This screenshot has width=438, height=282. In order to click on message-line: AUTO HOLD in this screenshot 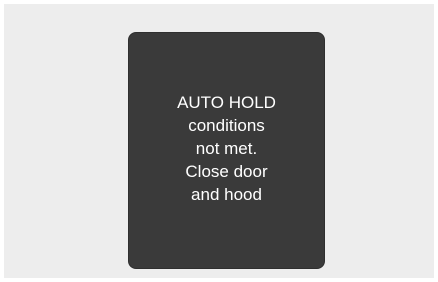, I will do `click(226, 102)`.